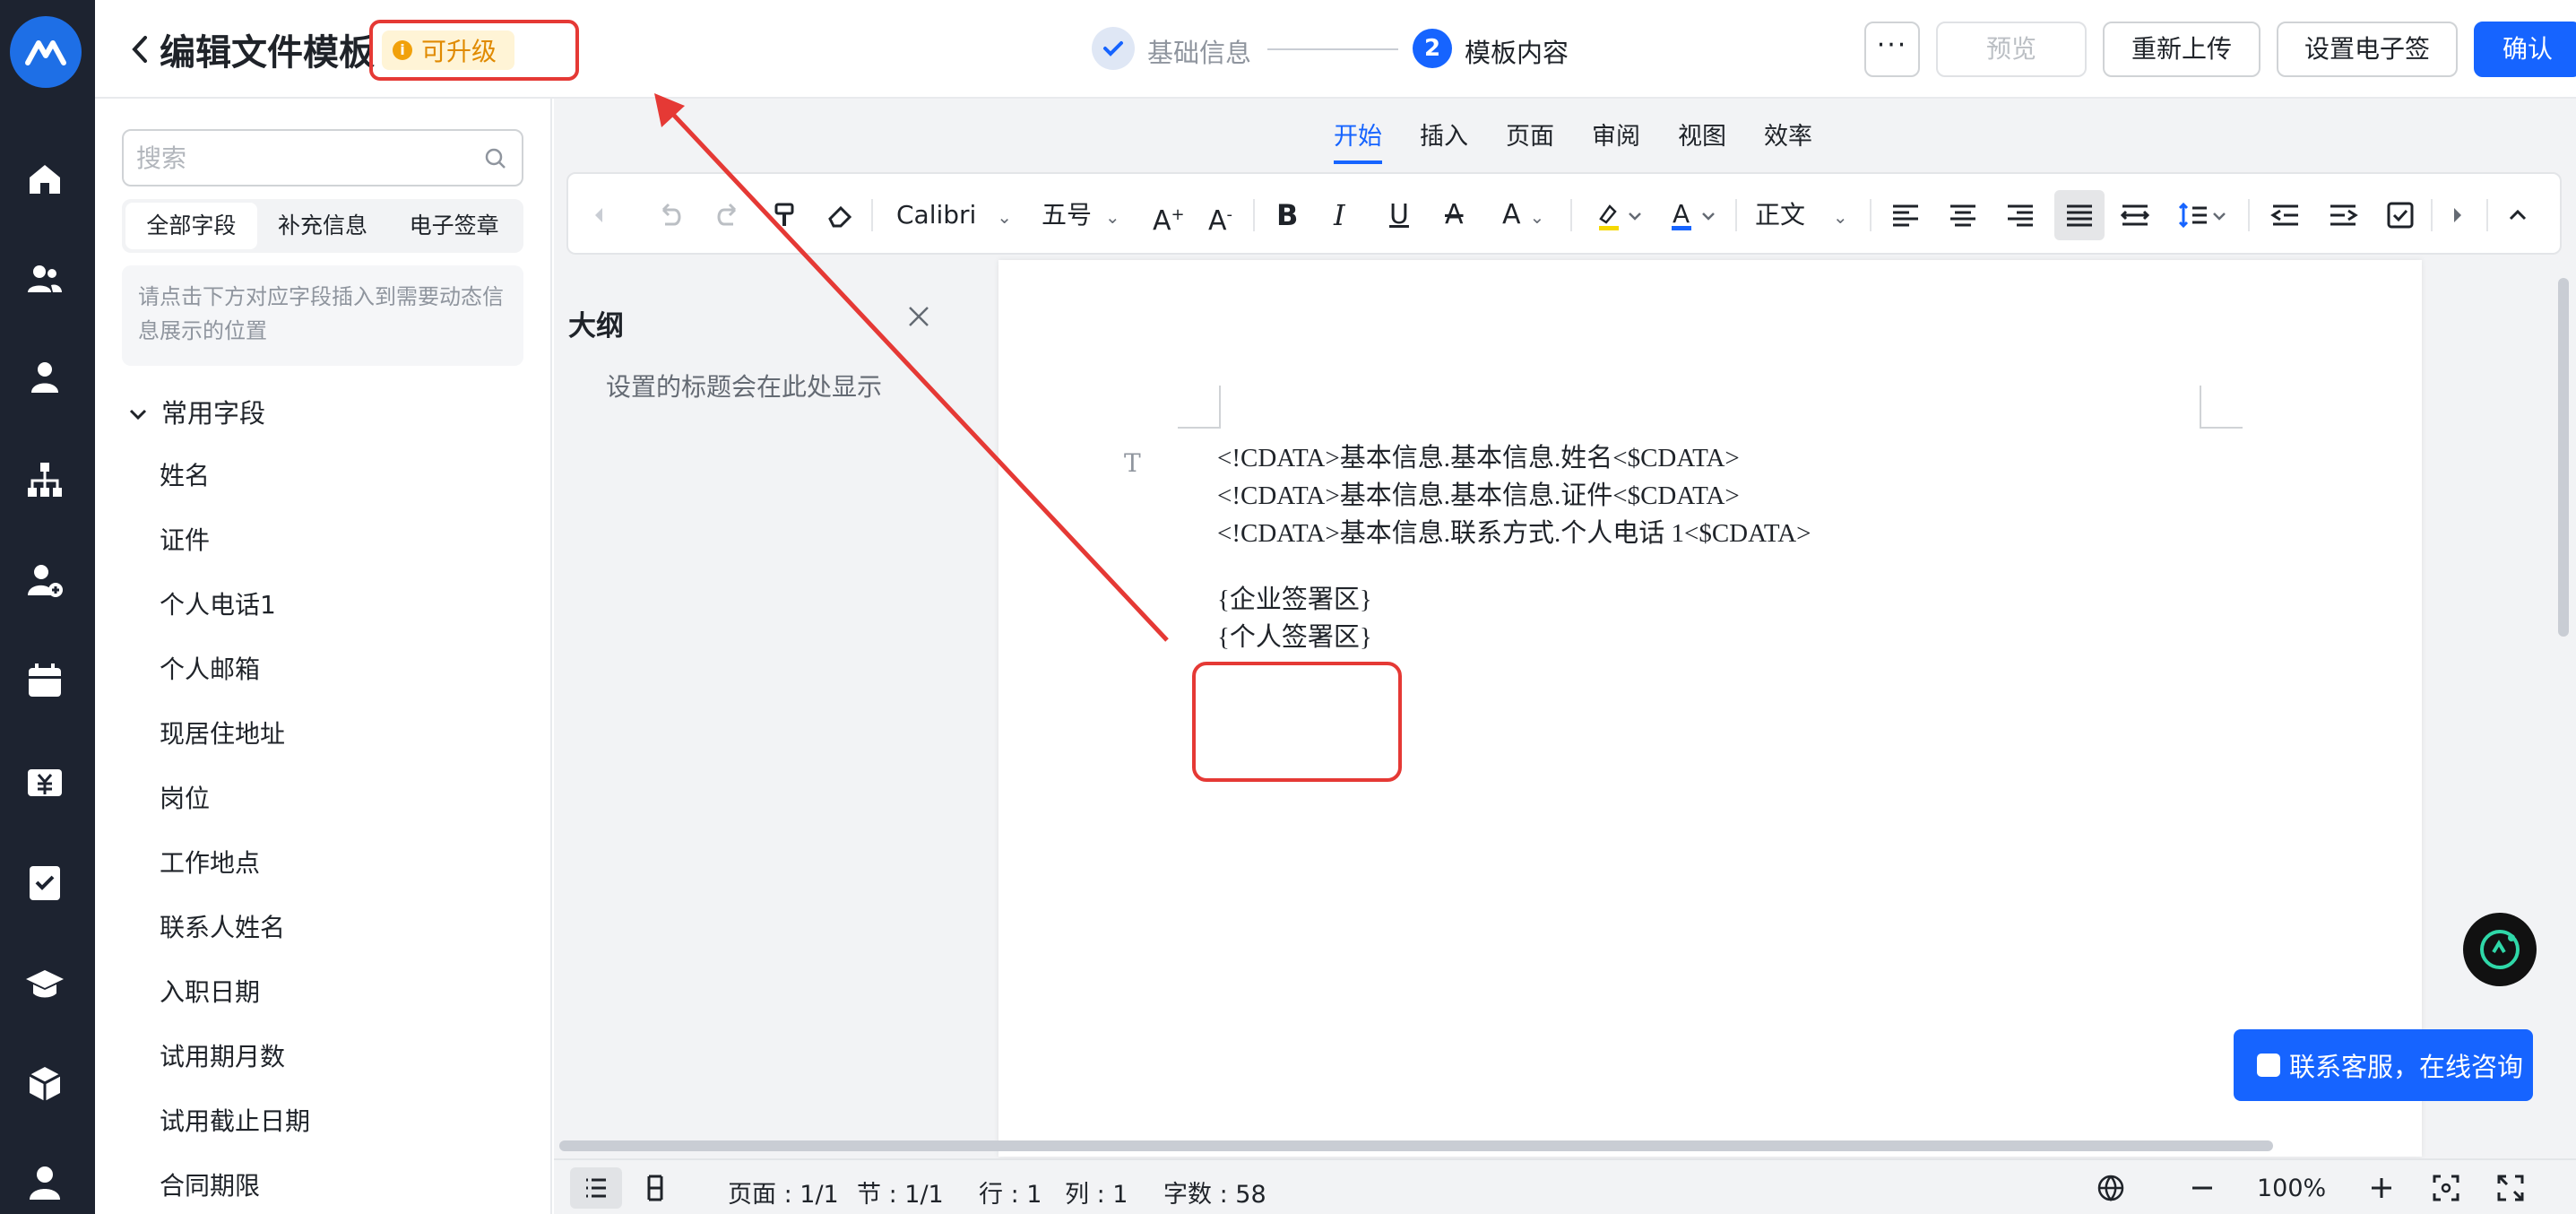 The image size is (2576, 1214). I want to click on close-icon, so click(918, 316).